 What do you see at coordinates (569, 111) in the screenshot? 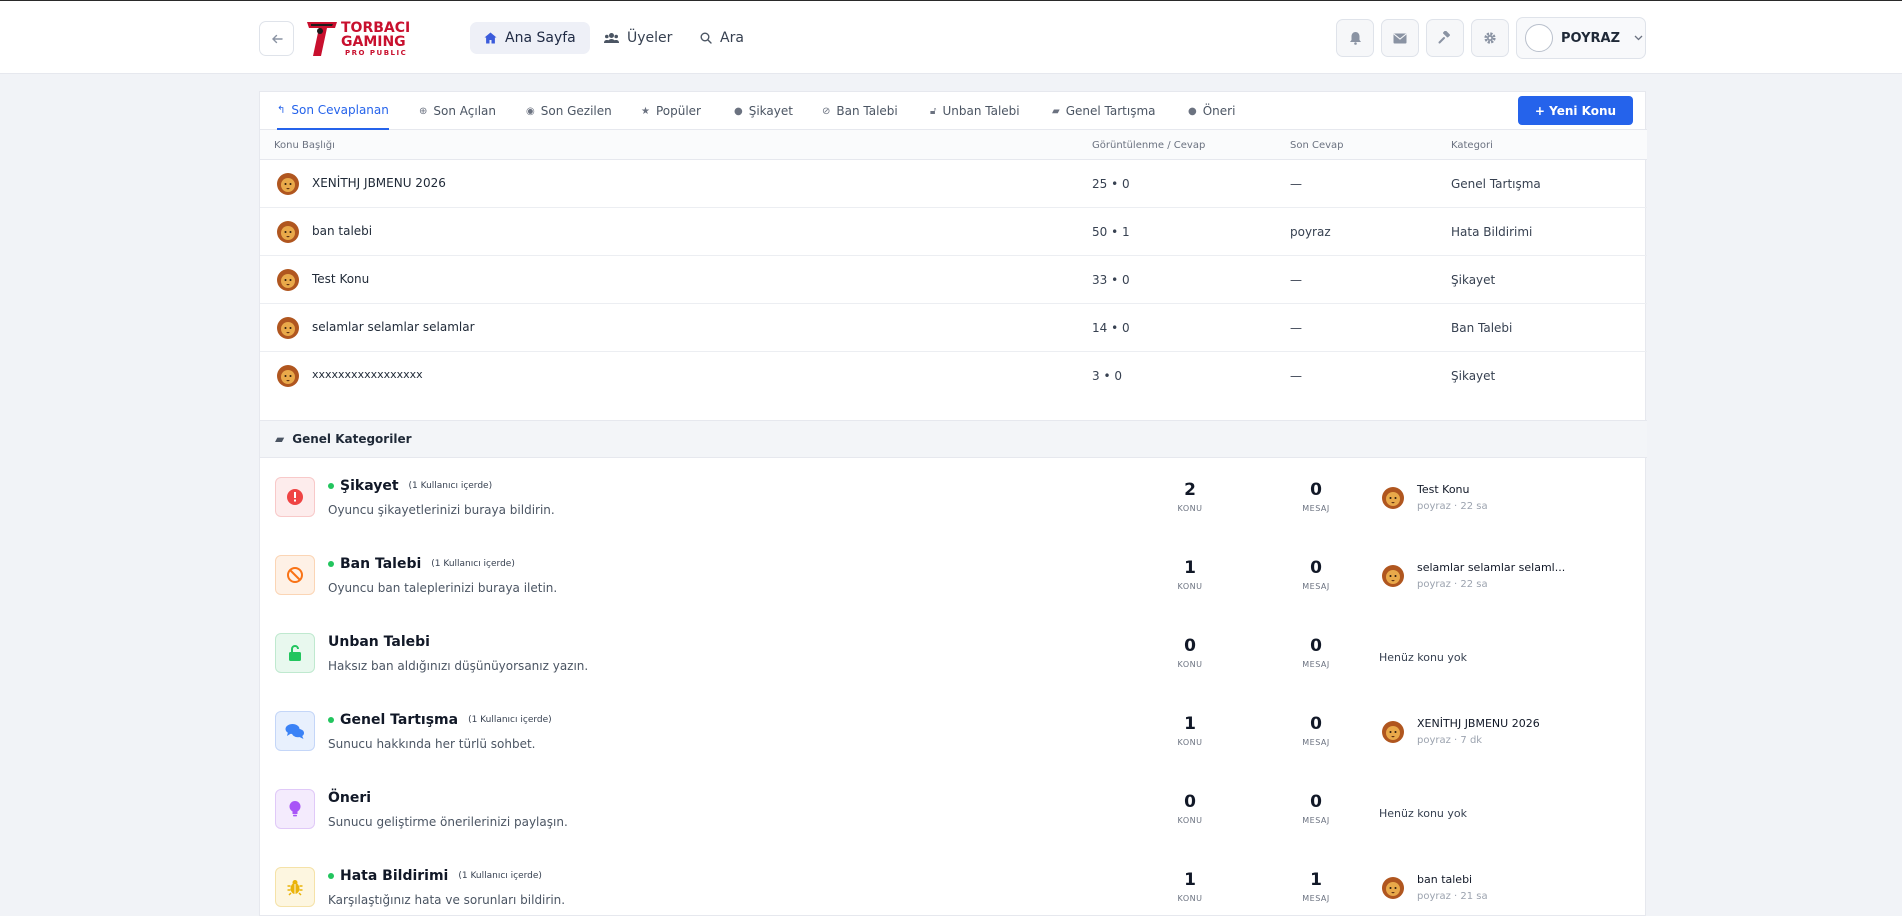
I see `tab-son-gezilen: ◉ Son Gezilen` at bounding box center [569, 111].